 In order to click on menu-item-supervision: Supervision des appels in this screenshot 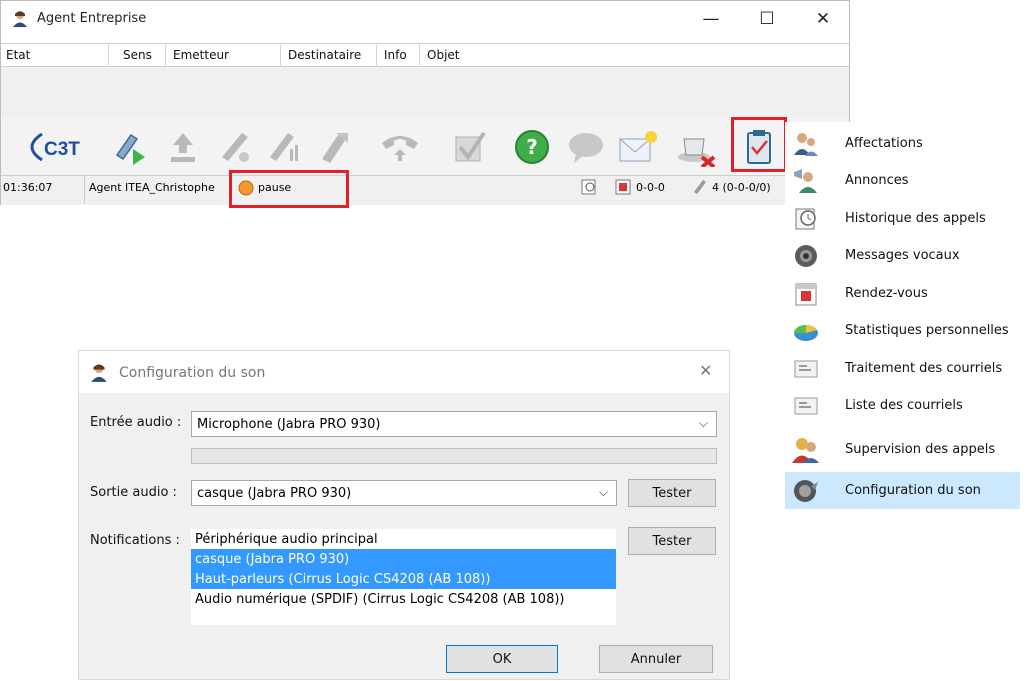, I will do `click(902, 449)`.